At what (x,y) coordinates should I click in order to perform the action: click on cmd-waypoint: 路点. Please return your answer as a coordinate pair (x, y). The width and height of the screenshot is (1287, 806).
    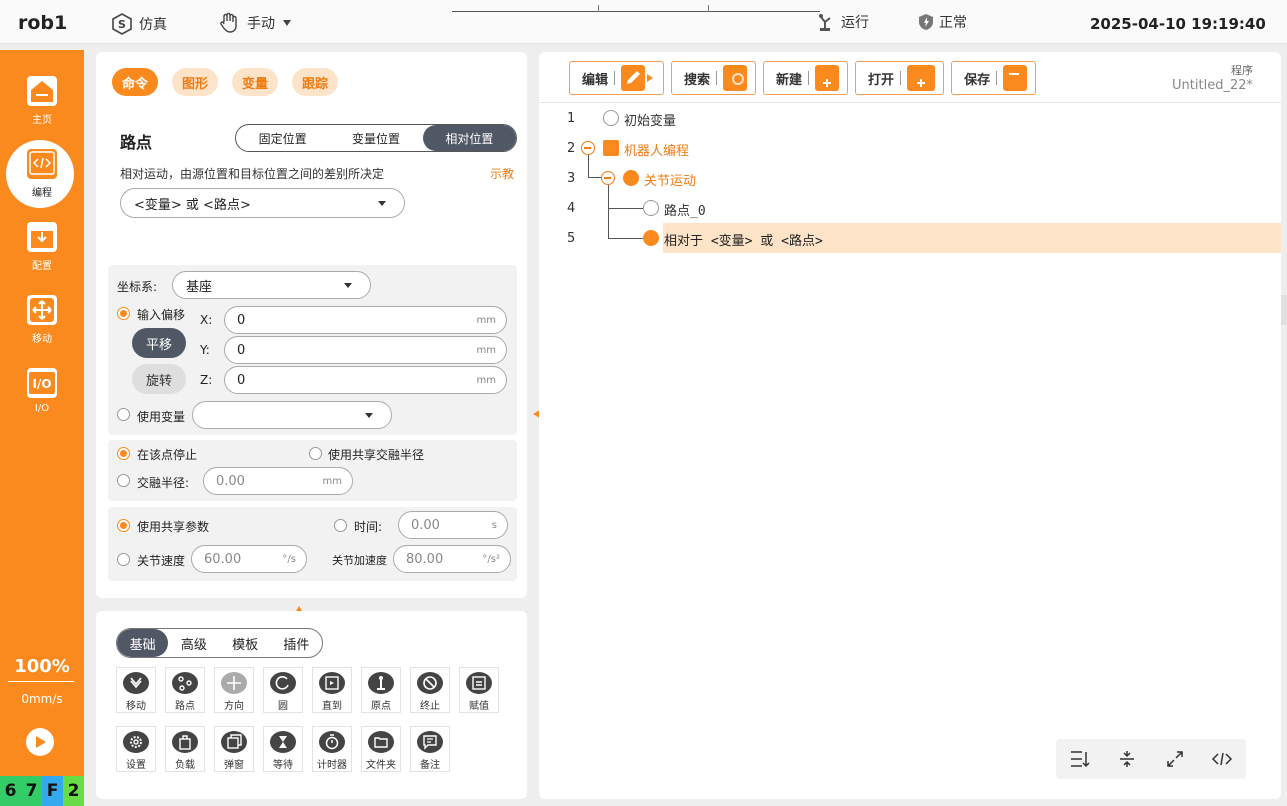
    Looking at the image, I should click on (185, 690).